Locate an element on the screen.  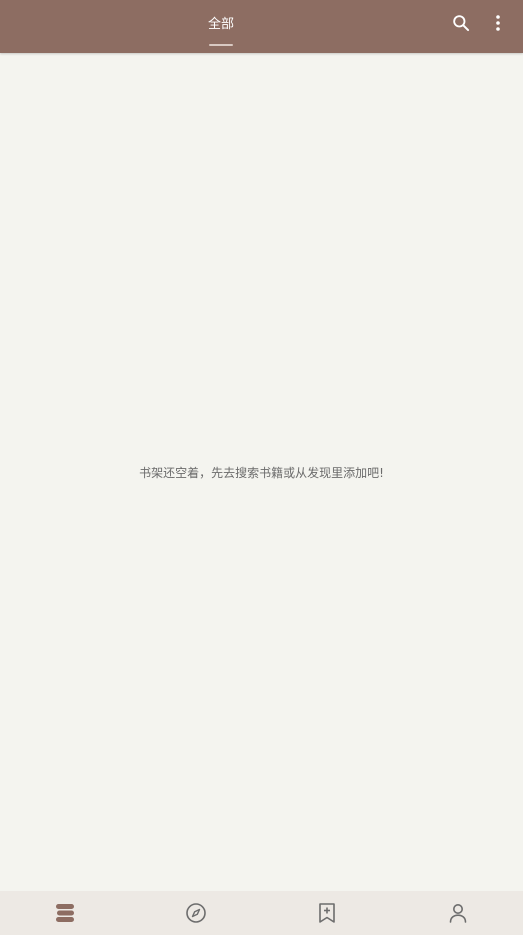
tab-all-label: 全部 is located at coordinates (220, 24).